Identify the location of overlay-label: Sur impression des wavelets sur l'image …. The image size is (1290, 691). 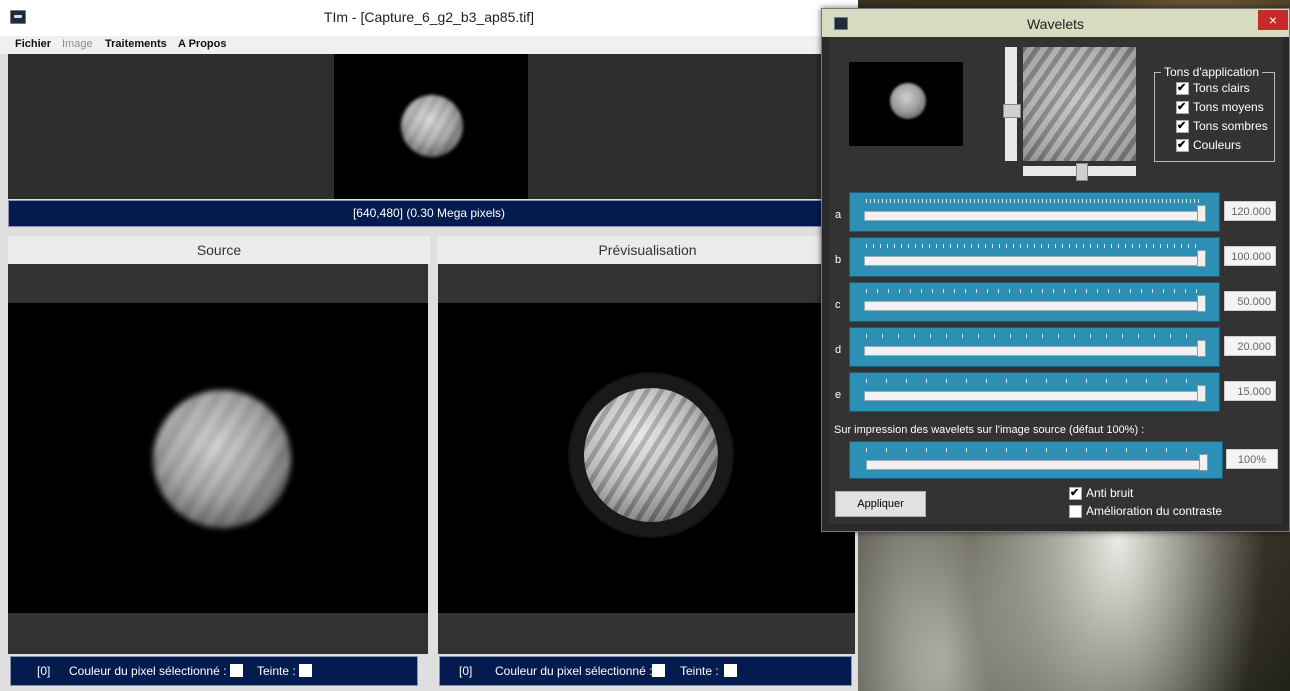
(989, 430).